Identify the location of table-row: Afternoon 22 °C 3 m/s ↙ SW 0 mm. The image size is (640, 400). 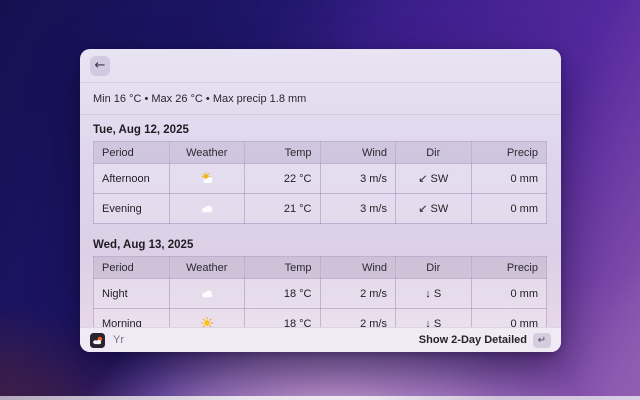
(320, 178).